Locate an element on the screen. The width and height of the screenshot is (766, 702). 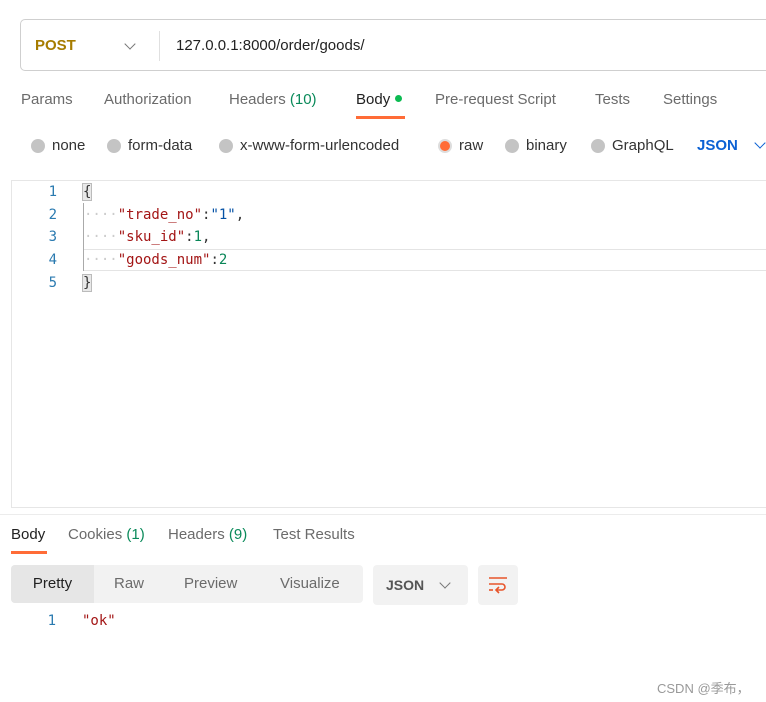
line-number: 4 is located at coordinates (52, 260).